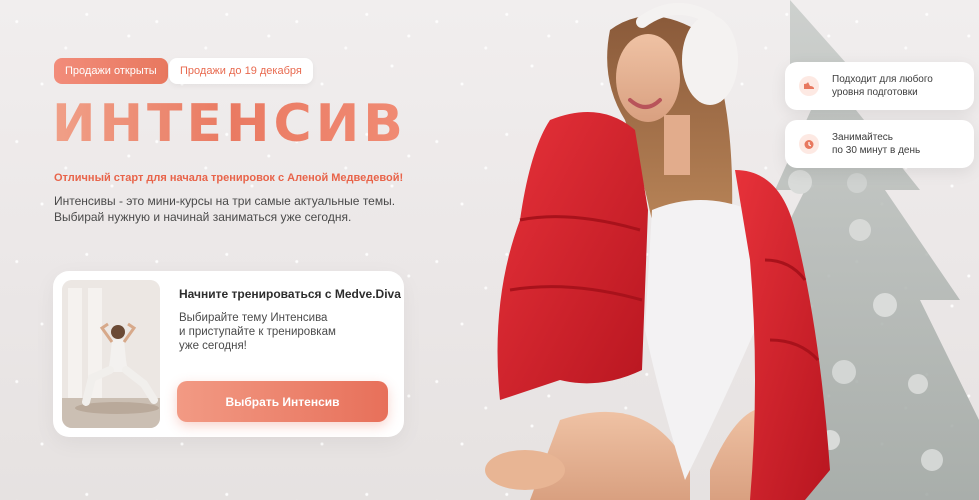 The height and width of the screenshot is (500, 979). Describe the element at coordinates (290, 294) in the screenshot. I see `card-title: Начните тренироваться с Medve.Diva` at that location.